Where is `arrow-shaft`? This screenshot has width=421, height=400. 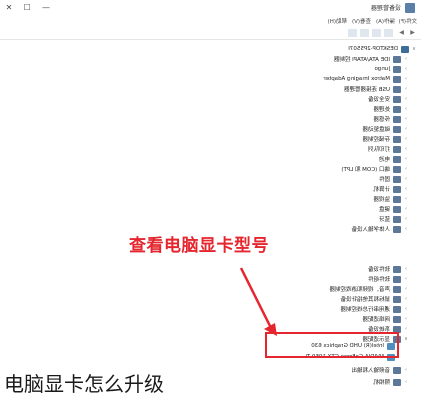
arrow-shaft is located at coordinates (256, 298).